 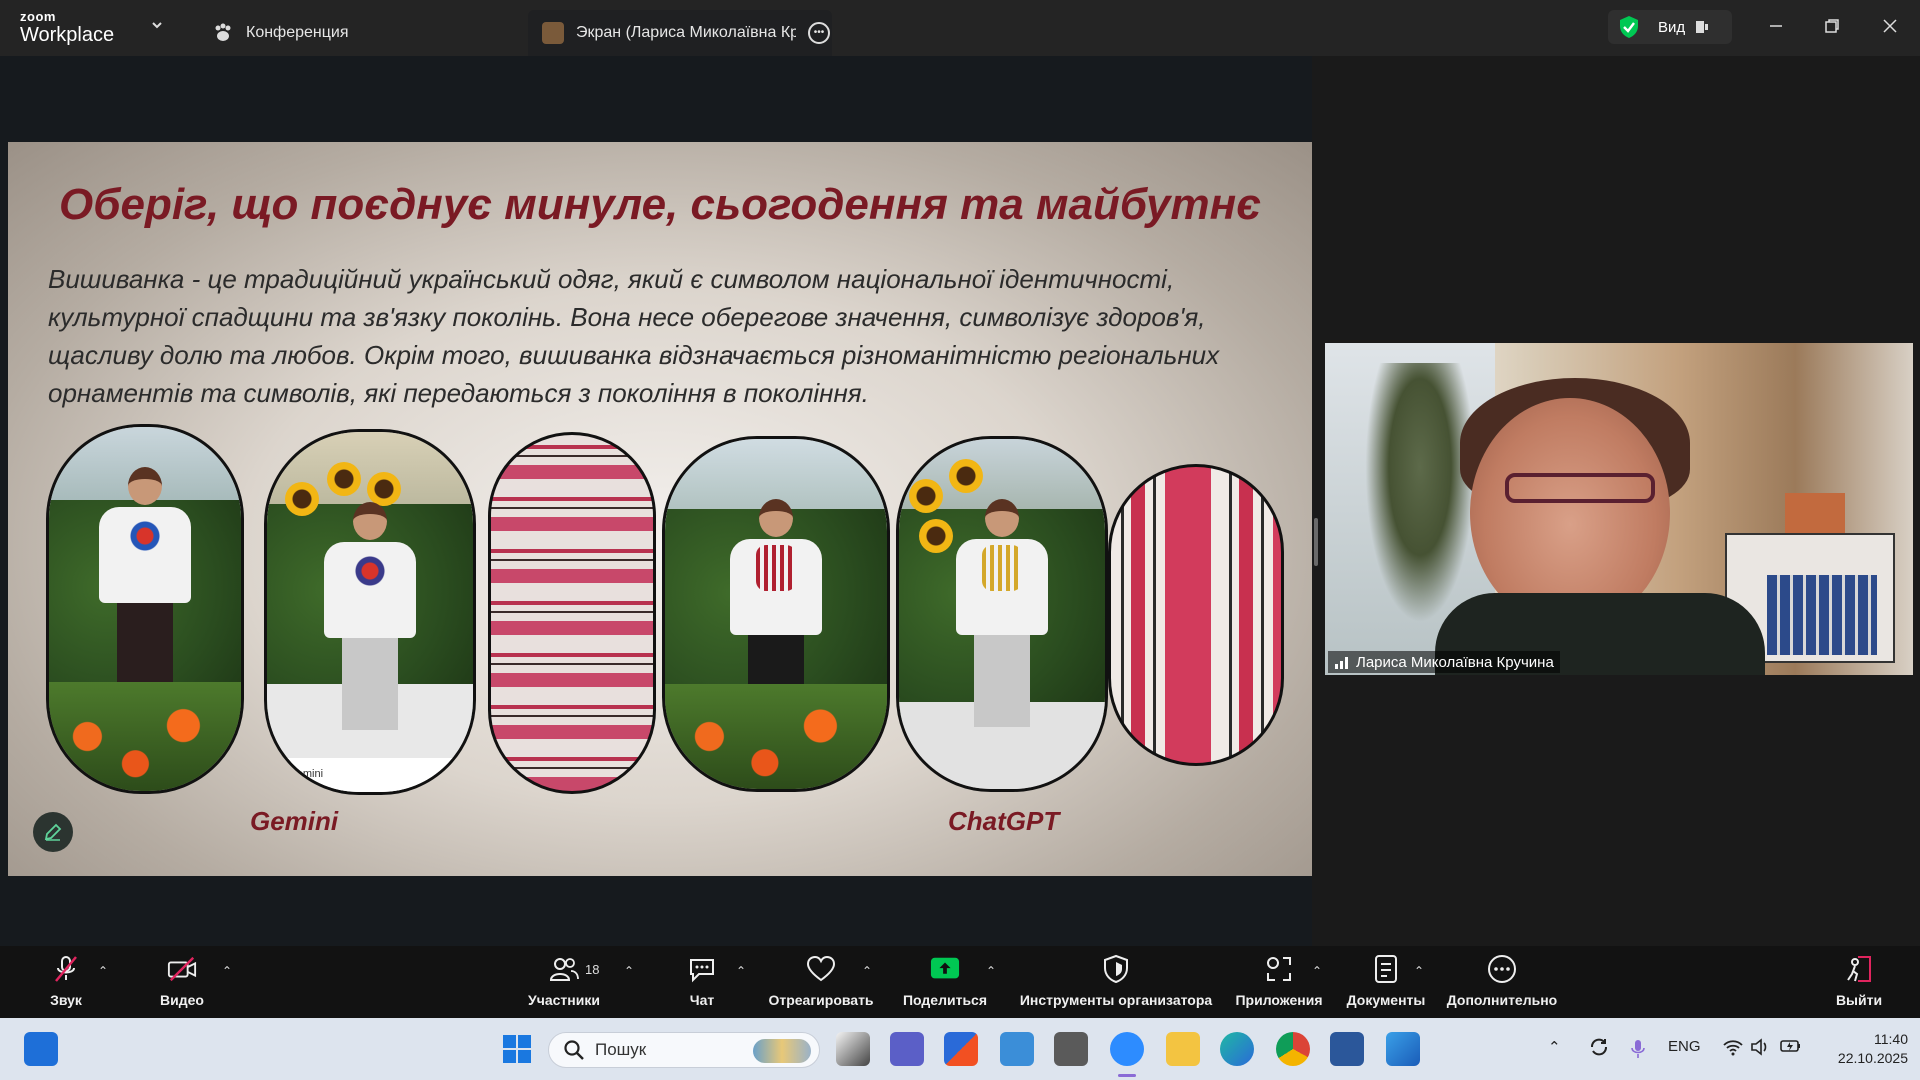 I want to click on audio-label: Звук, so click(x=66, y=1000).